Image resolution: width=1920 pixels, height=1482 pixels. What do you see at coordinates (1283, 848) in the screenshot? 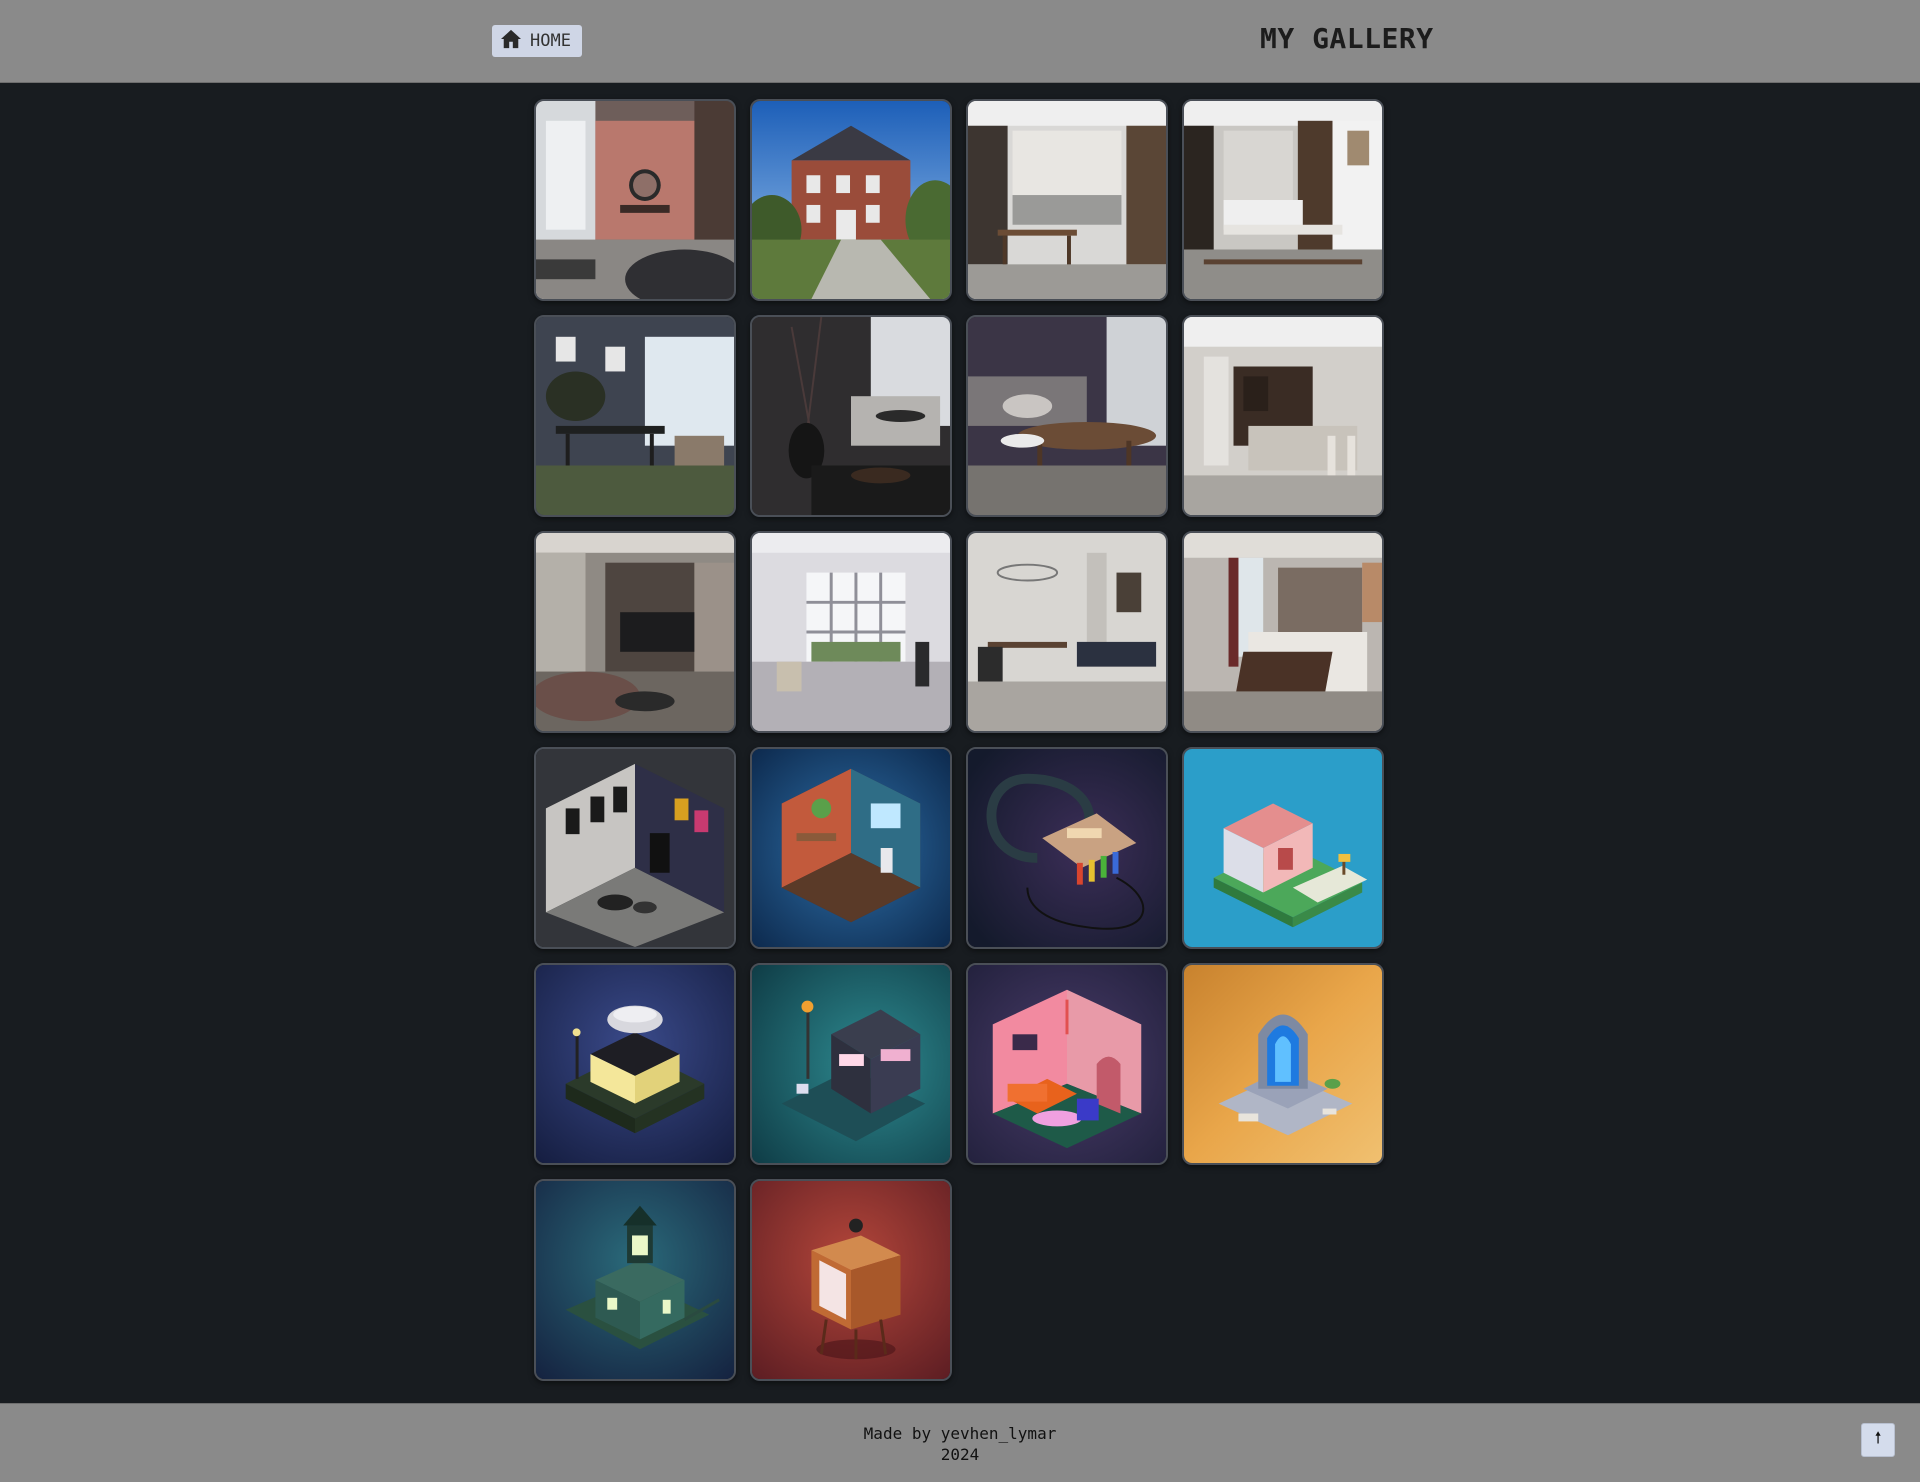
I see `gallery-image-isometric-pink-cottage` at bounding box center [1283, 848].